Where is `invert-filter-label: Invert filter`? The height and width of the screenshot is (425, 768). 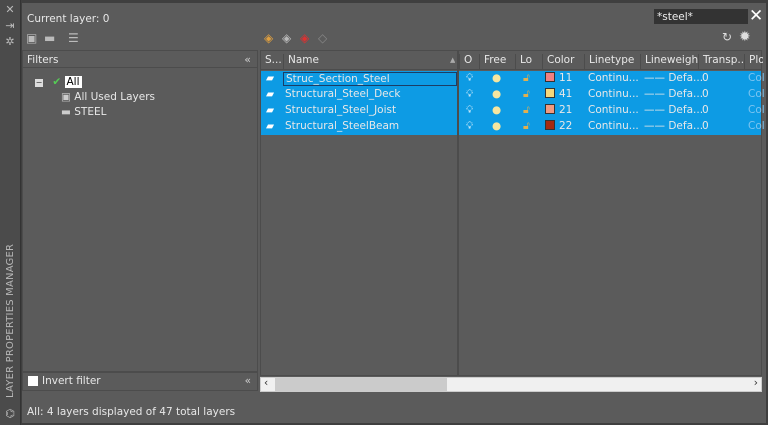
invert-filter-label: Invert filter is located at coordinates (71, 381).